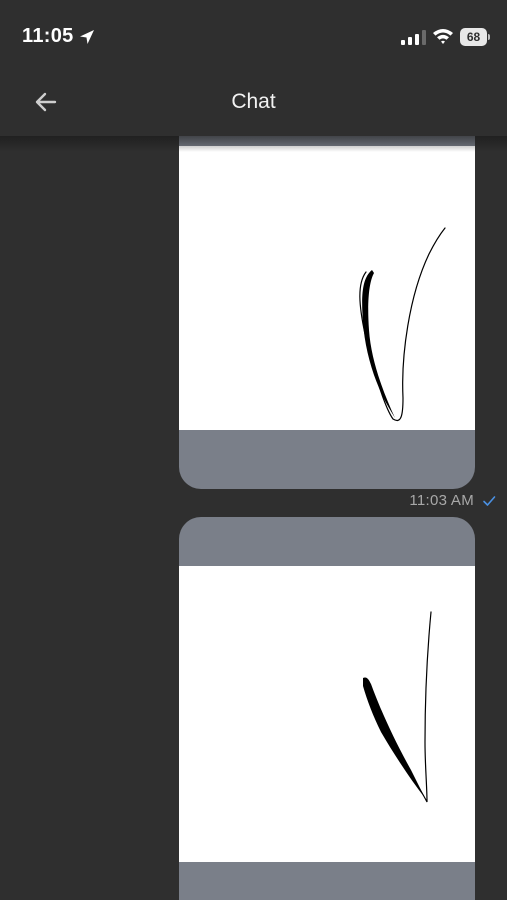  I want to click on battery-level: 68, so click(473, 37).